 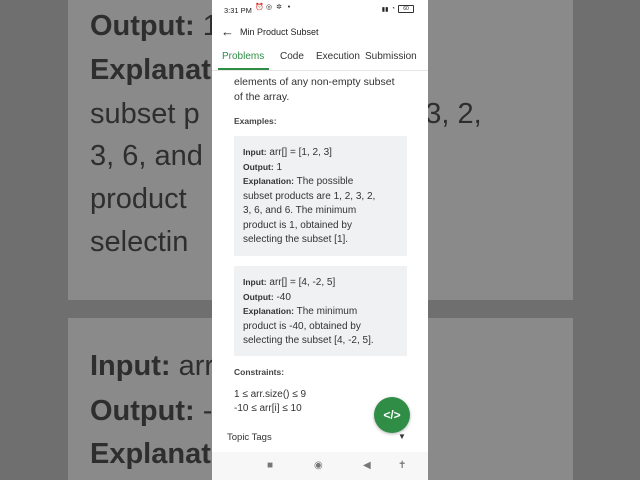 I want to click on whatsapp-icon: ◎, so click(x=269, y=7).